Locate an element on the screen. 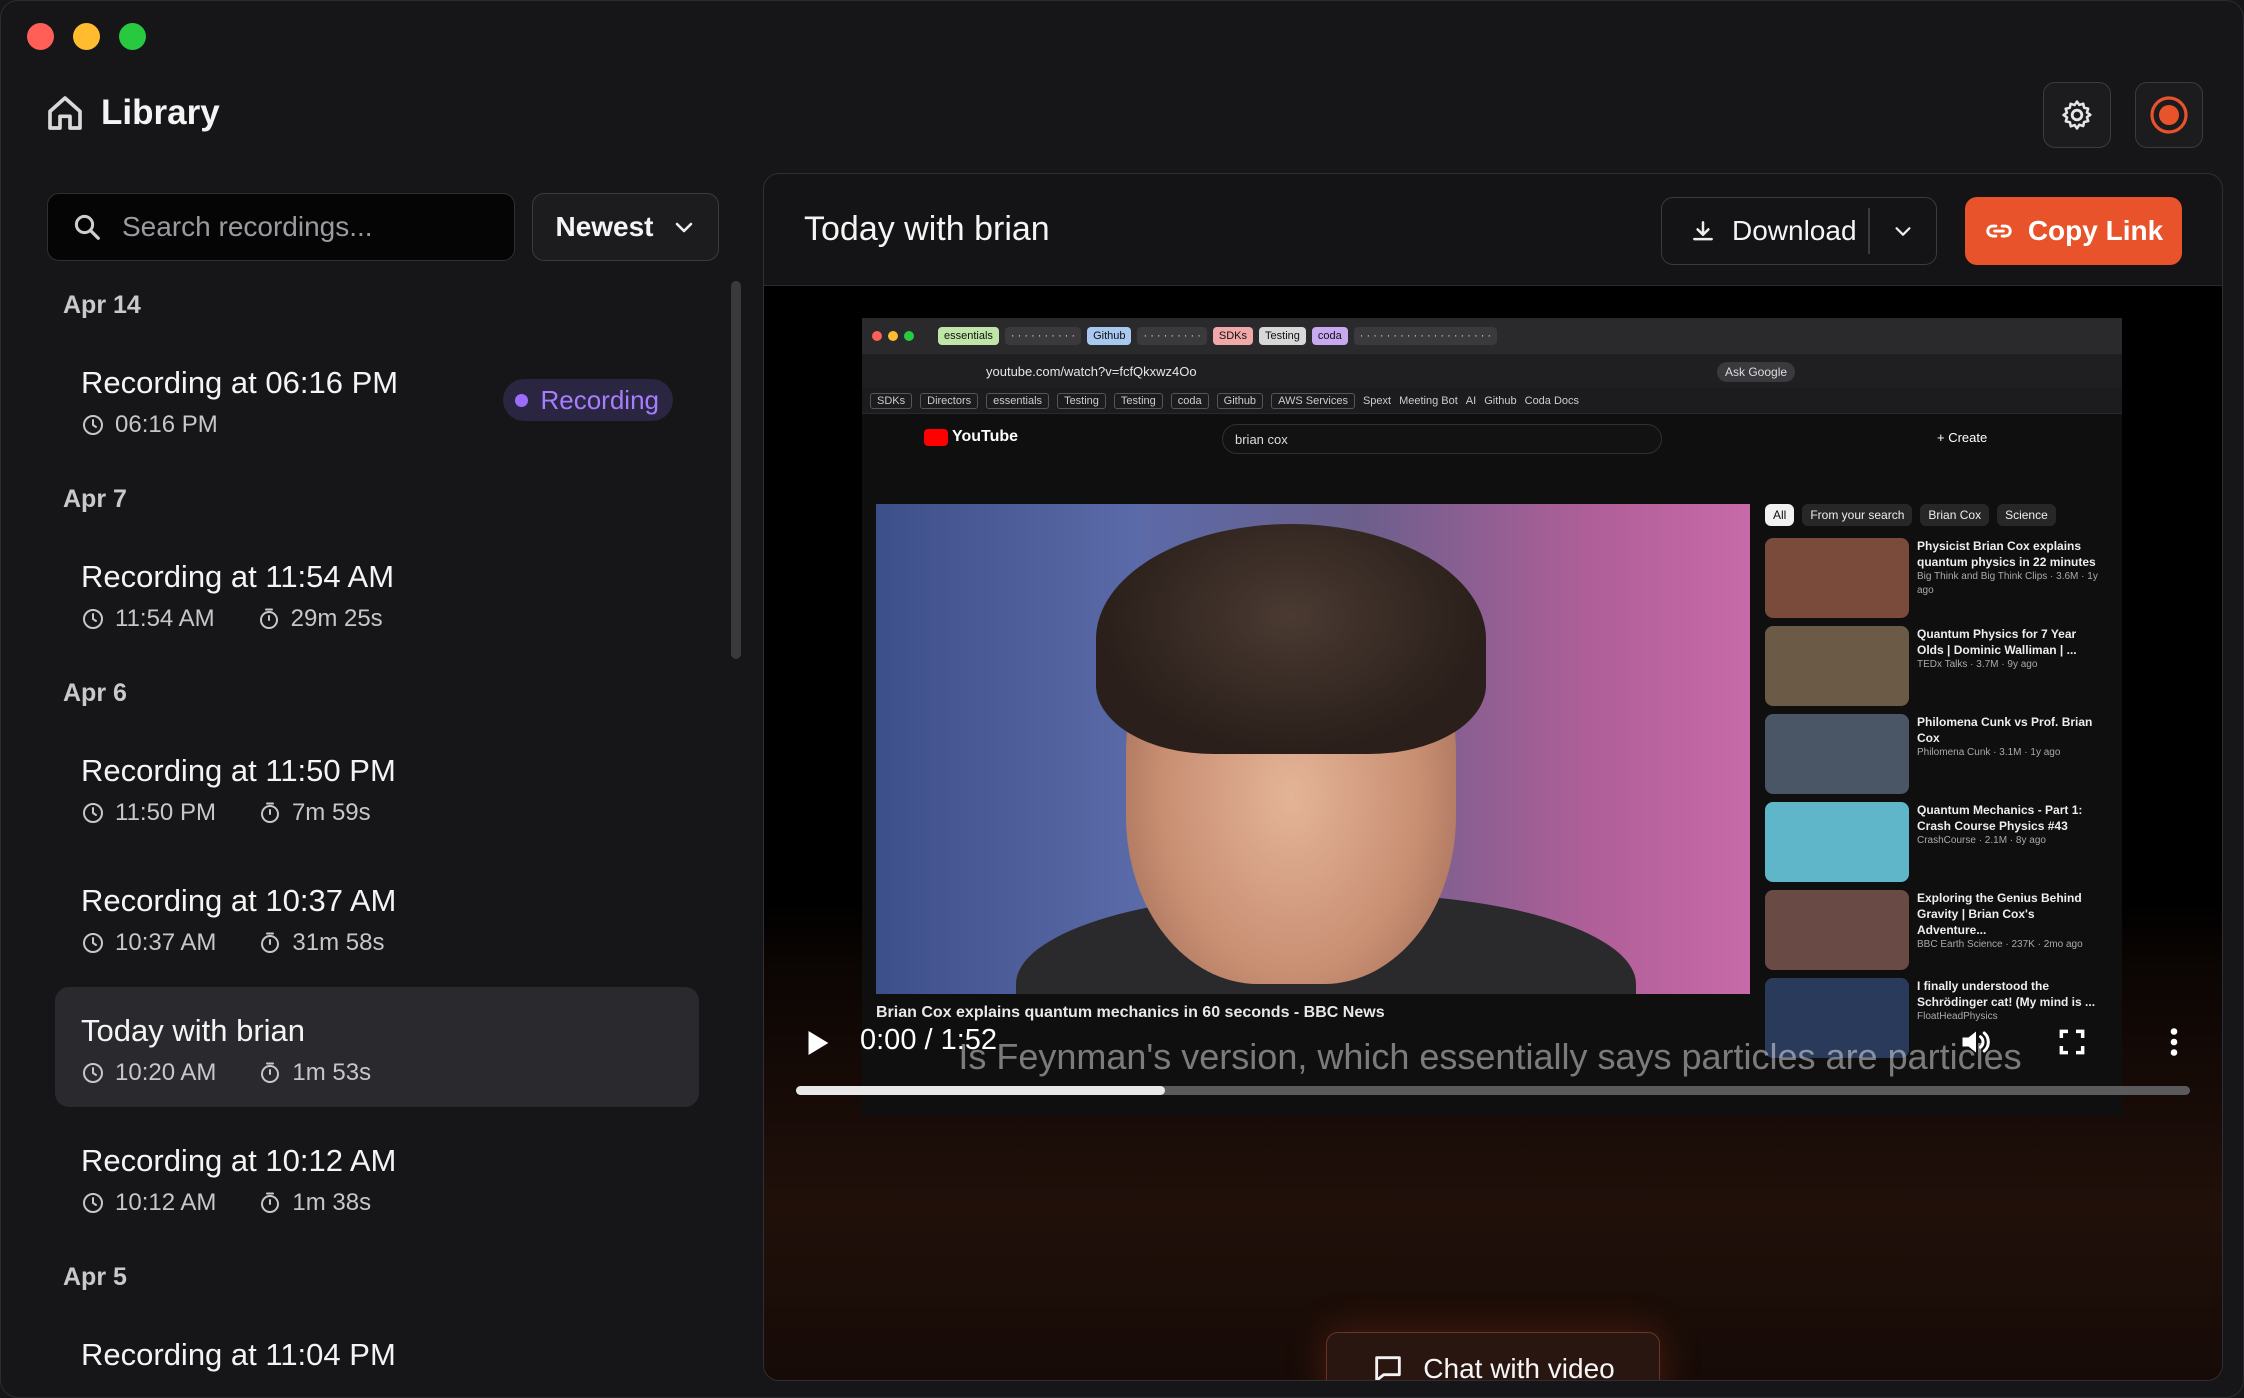  youtube-player-frame is located at coordinates (1313, 749).